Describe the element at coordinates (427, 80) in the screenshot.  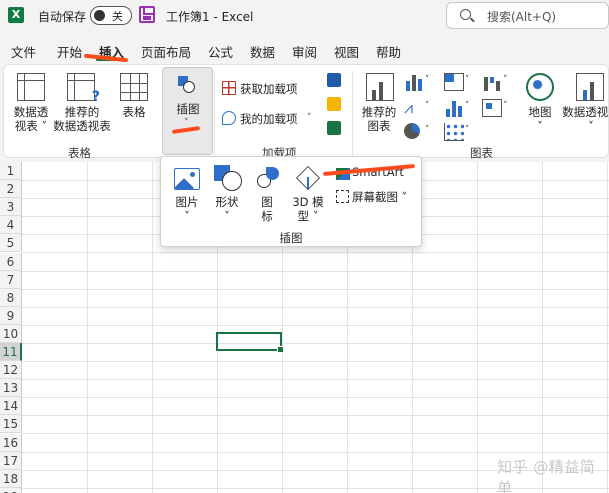
I see `column-chart-chevron-icon: ˅` at that location.